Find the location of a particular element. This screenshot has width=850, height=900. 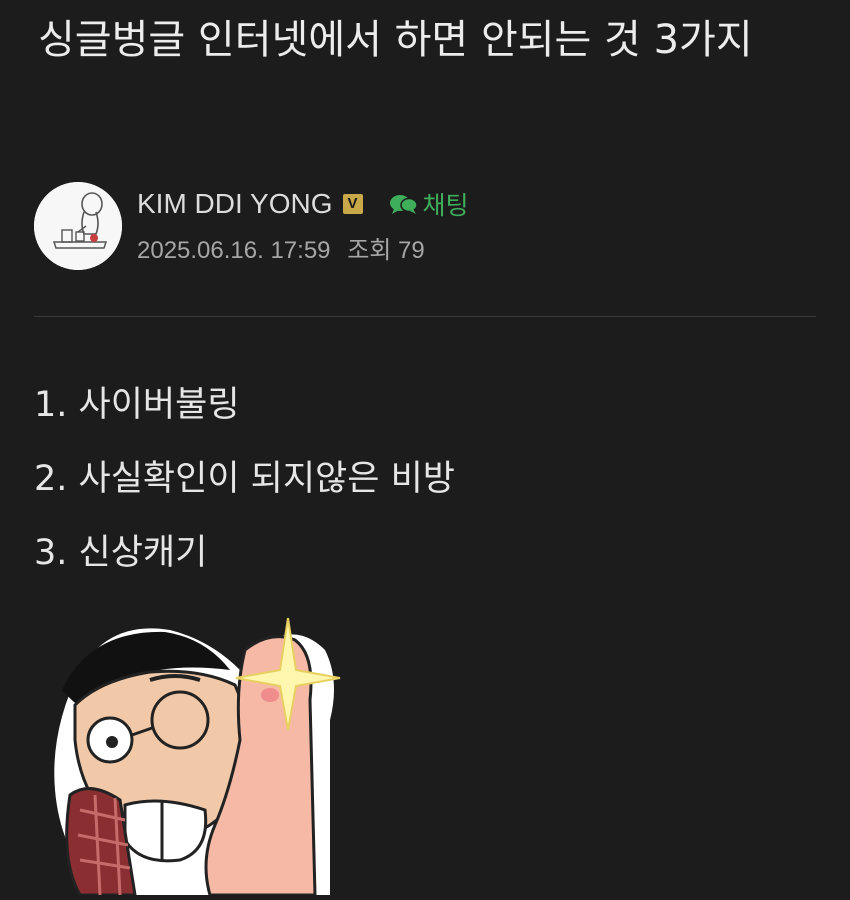

chat-label: 채팅 is located at coordinates (445, 205).